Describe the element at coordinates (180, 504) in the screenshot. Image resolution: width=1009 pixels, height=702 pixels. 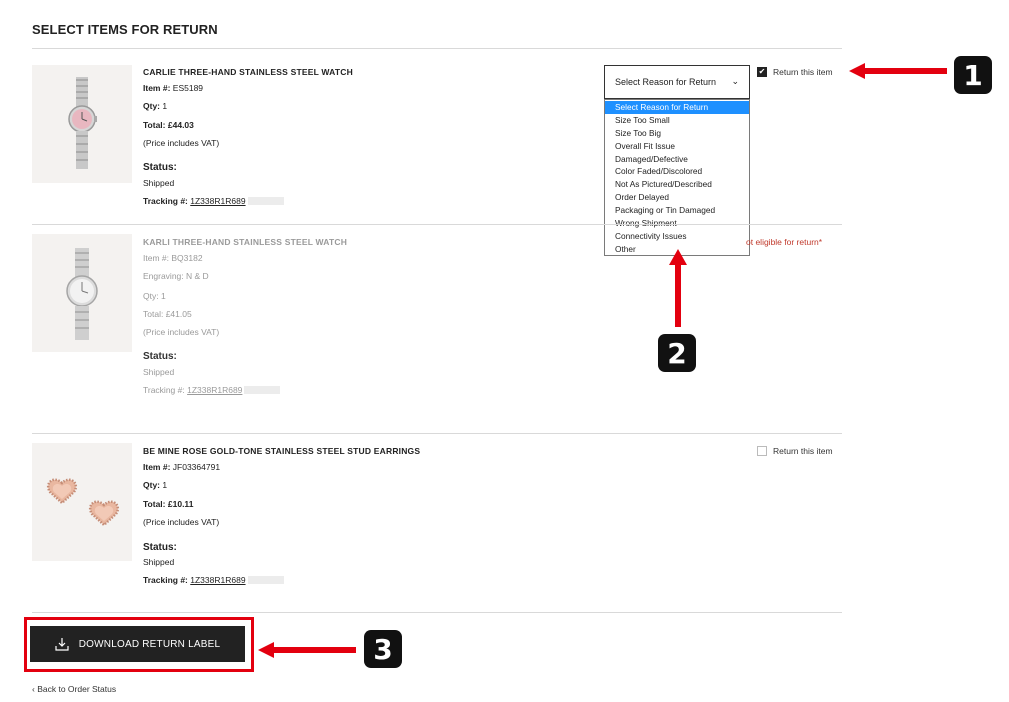
I see `total-value: £10.11` at that location.